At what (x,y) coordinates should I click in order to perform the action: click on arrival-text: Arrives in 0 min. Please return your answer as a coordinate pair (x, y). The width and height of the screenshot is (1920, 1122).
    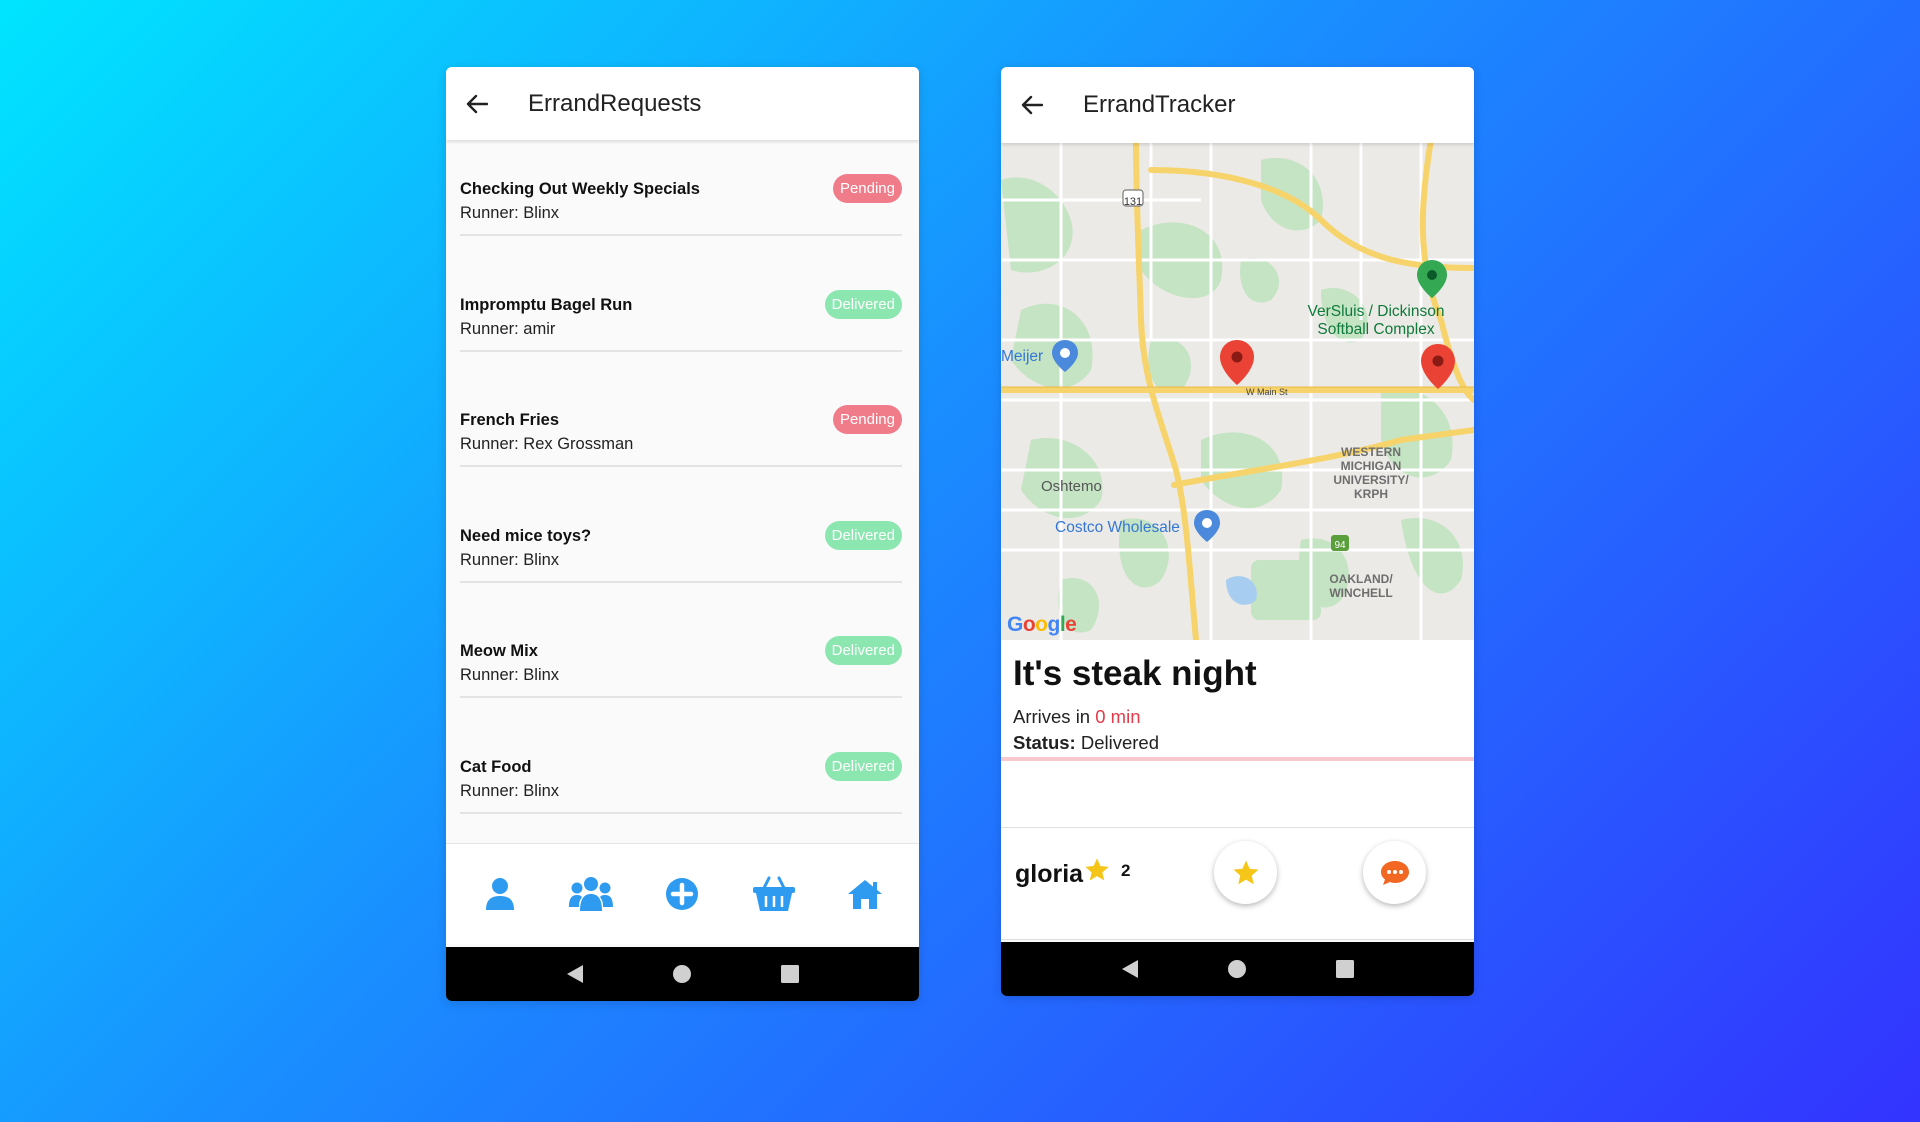
    Looking at the image, I should click on (1077, 717).